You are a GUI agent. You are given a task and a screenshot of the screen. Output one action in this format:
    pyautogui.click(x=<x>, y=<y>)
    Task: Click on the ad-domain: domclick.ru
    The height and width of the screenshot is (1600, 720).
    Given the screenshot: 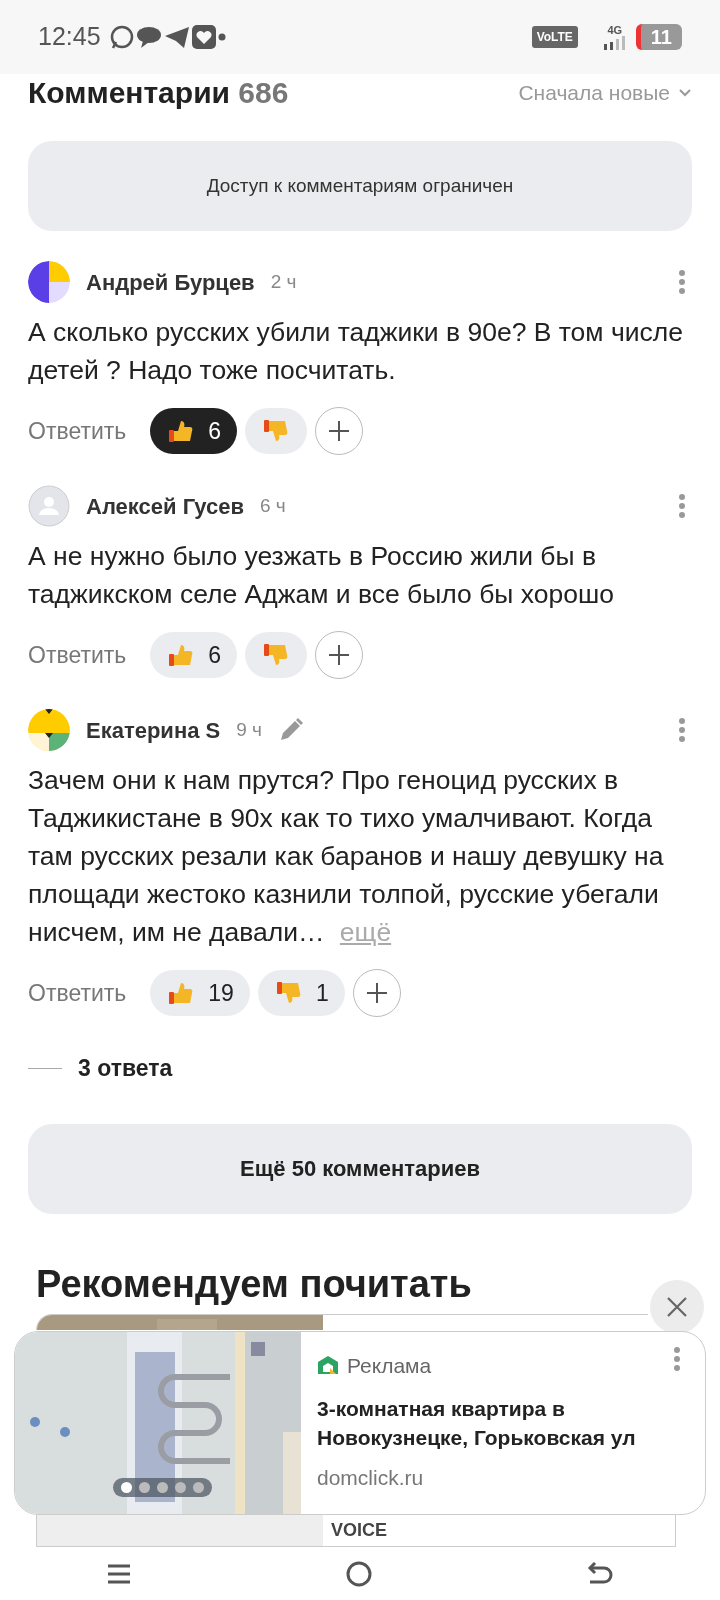 What is the action you would take?
    pyautogui.click(x=371, y=1477)
    